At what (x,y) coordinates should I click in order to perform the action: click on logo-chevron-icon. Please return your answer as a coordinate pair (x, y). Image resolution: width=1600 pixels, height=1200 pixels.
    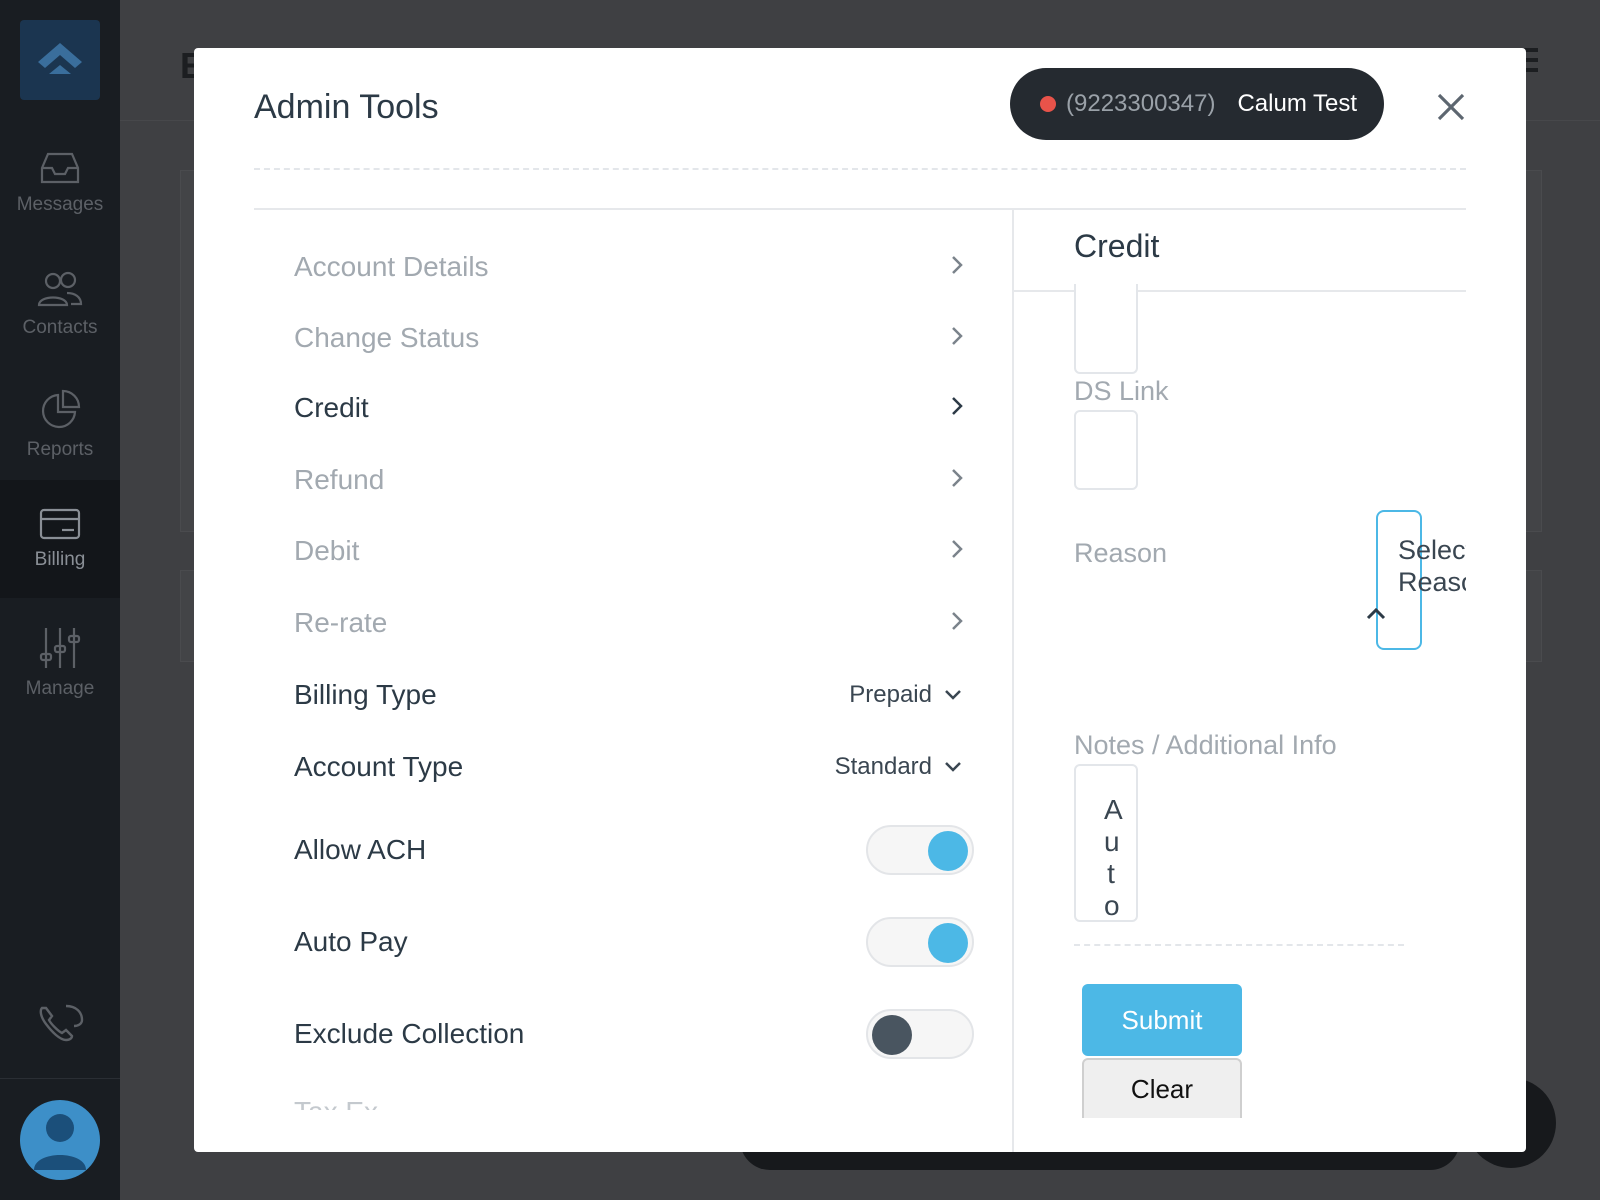
    Looking at the image, I should click on (60, 58).